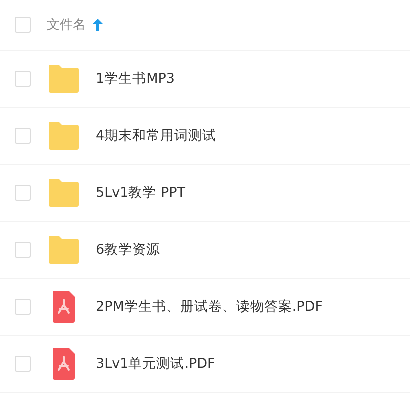 This screenshot has width=410, height=406. What do you see at coordinates (23, 25) in the screenshot?
I see `select-all-checkbox` at bounding box center [23, 25].